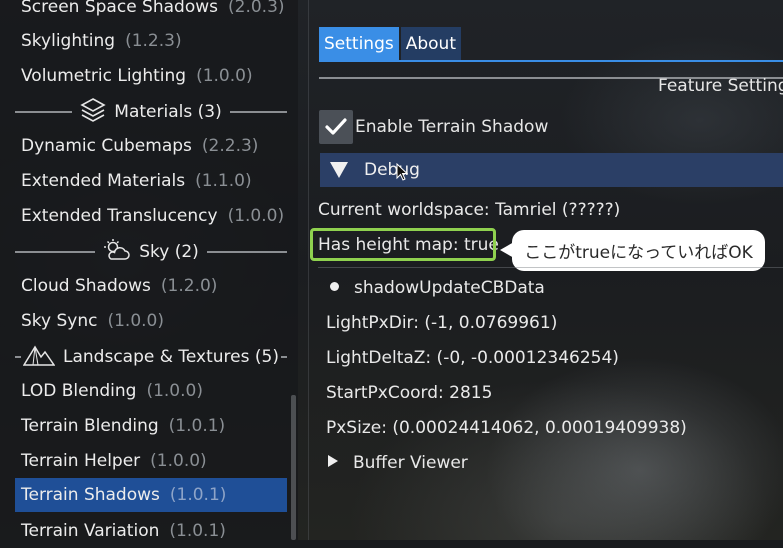 This screenshot has width=783, height=548. I want to click on sidebar-item-version: (2.0.3), so click(256, 8).